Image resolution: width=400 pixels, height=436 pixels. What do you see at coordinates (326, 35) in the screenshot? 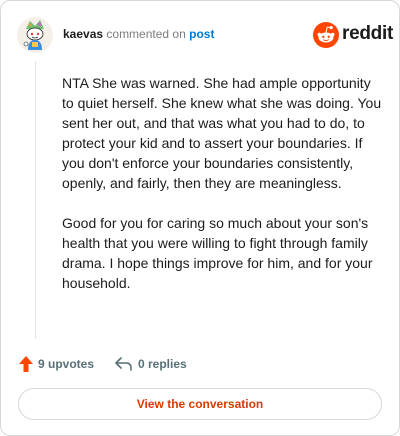
I see `reddit-snoo-icon` at bounding box center [326, 35].